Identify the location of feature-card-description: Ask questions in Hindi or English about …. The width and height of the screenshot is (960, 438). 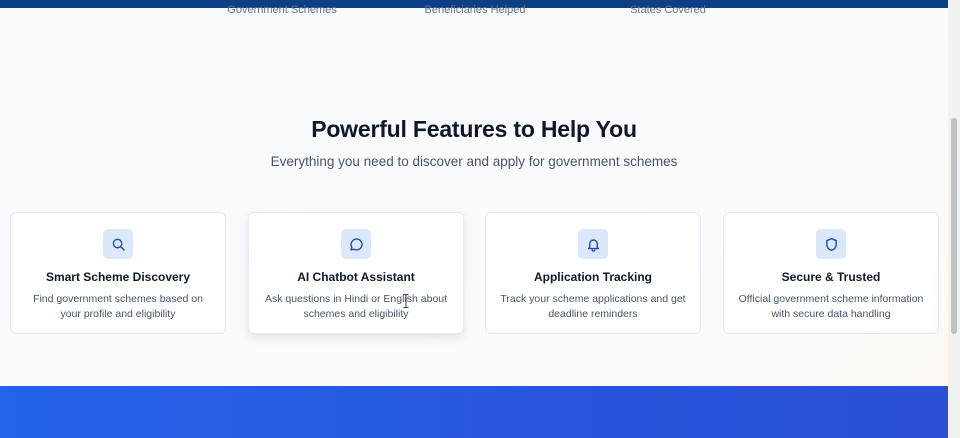
(356, 306).